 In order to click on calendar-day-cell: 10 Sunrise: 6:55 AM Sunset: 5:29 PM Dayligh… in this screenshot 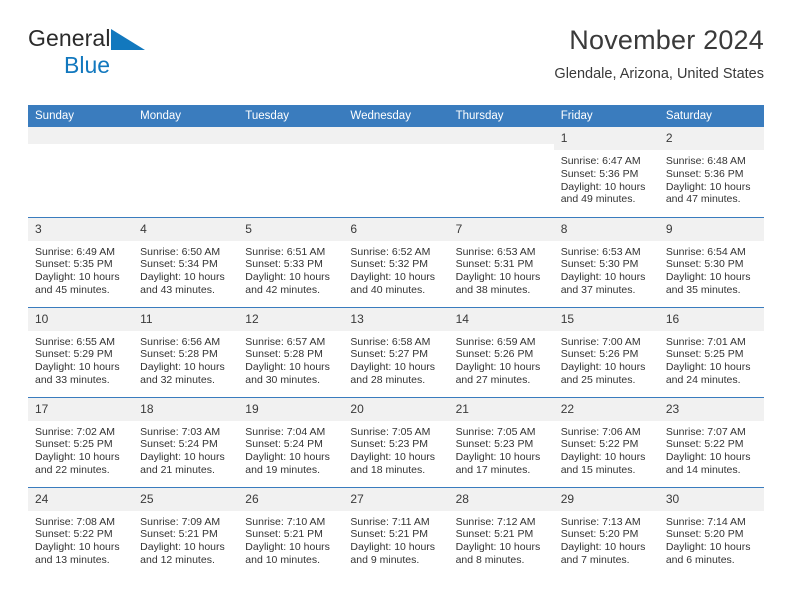, I will do `click(81, 351)`.